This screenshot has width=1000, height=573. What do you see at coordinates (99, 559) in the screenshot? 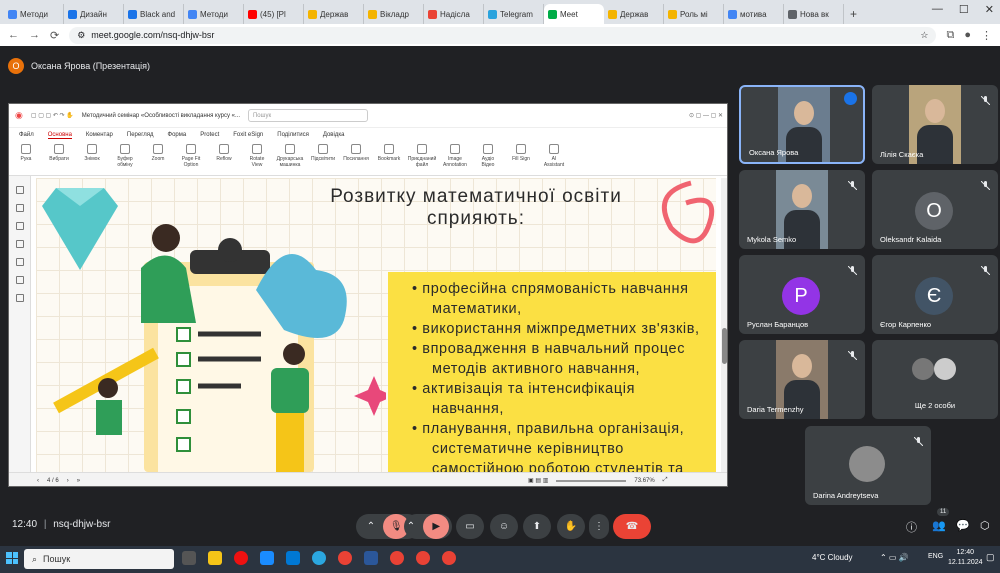
I see `taskbar-search: ⌕ Пошук` at bounding box center [99, 559].